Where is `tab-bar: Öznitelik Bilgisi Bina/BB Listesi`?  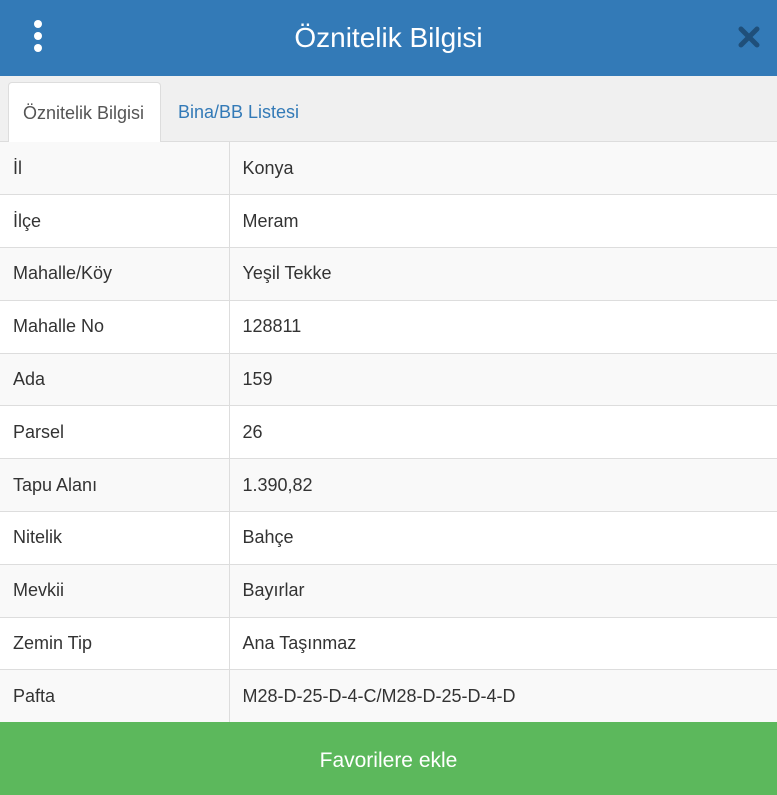 tab-bar: Öznitelik Bilgisi Bina/BB Listesi is located at coordinates (388, 109).